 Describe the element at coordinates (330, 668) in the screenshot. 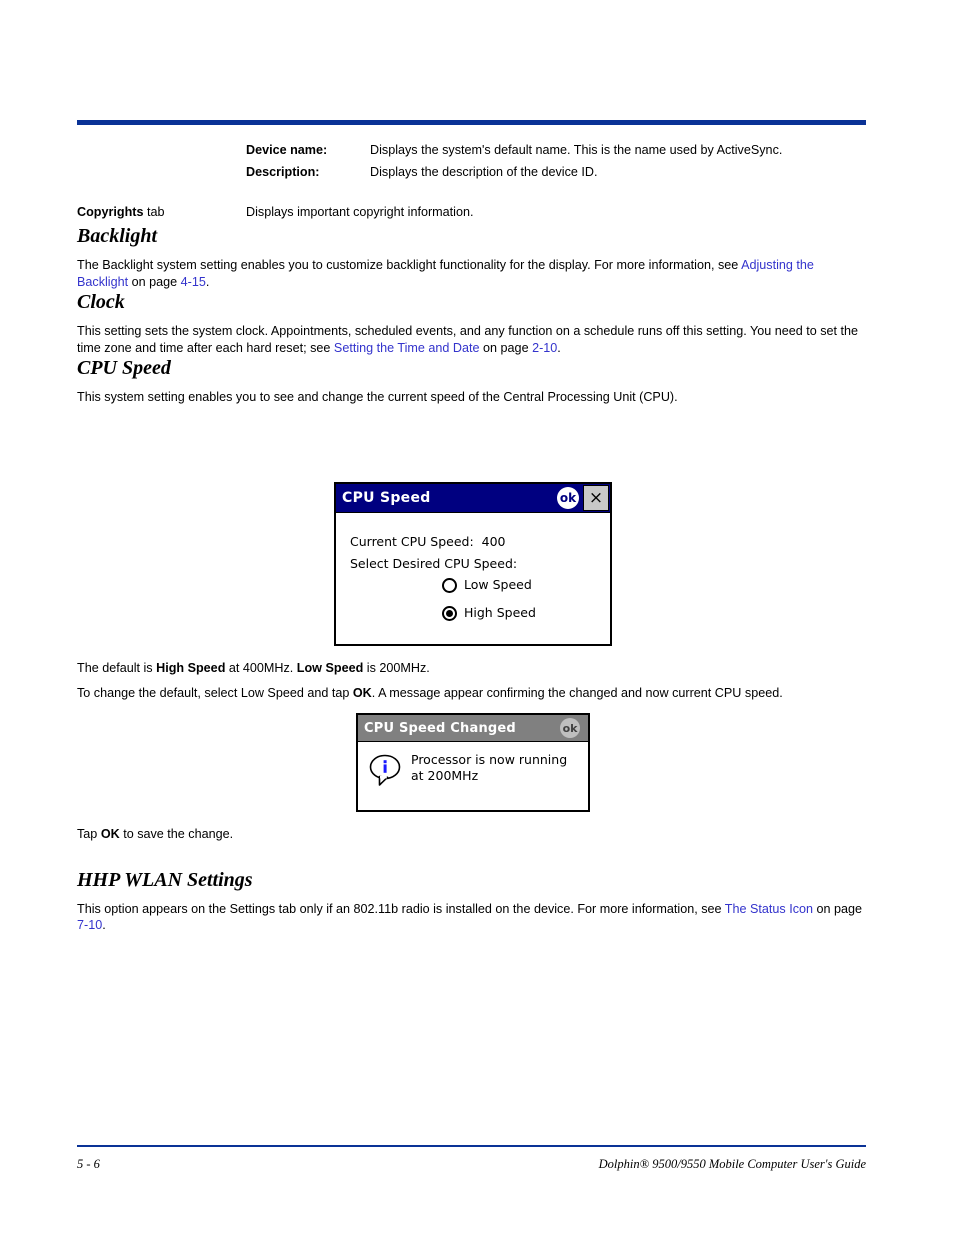

I see `bold-low-speed: Low Speed` at that location.